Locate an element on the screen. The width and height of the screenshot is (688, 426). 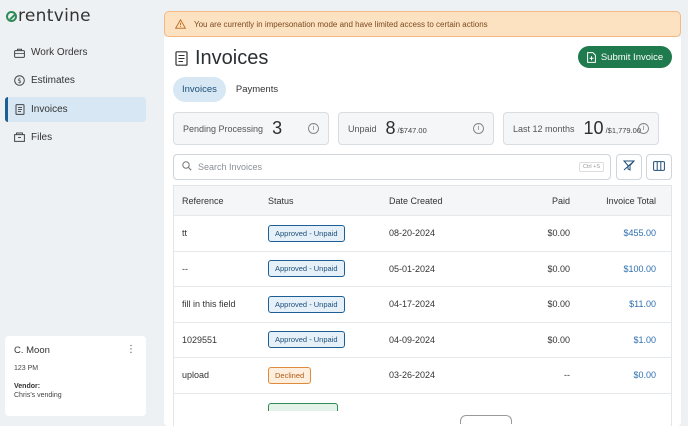
tabs: Invoices Payments is located at coordinates (230, 89).